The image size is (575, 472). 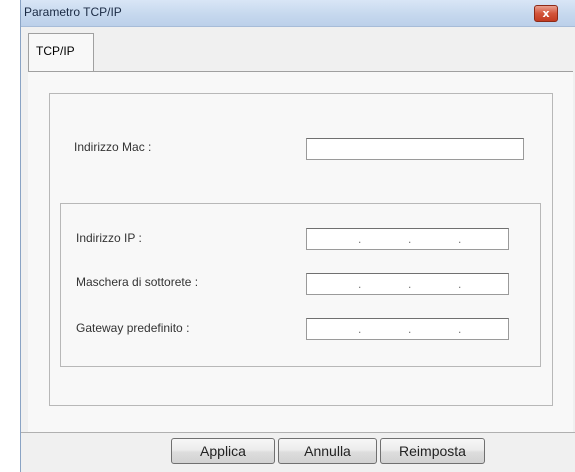 What do you see at coordinates (415, 149) in the screenshot?
I see `mac-address-field` at bounding box center [415, 149].